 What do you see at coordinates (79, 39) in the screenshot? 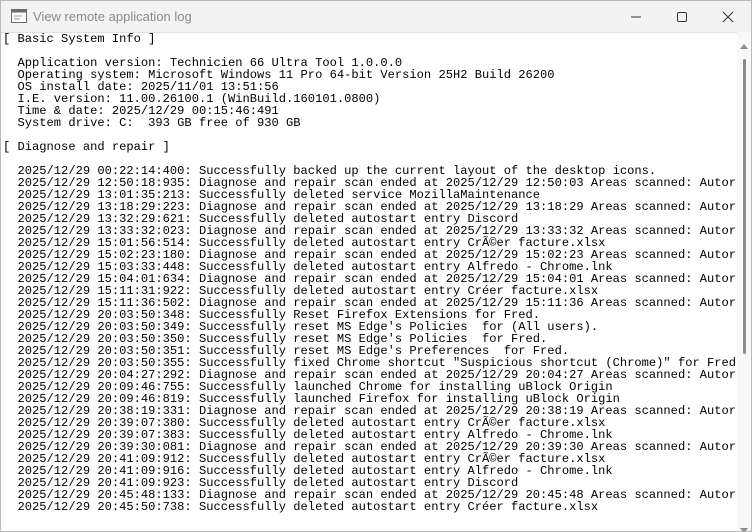
I see `log-line: [ Basic System Info ]` at bounding box center [79, 39].